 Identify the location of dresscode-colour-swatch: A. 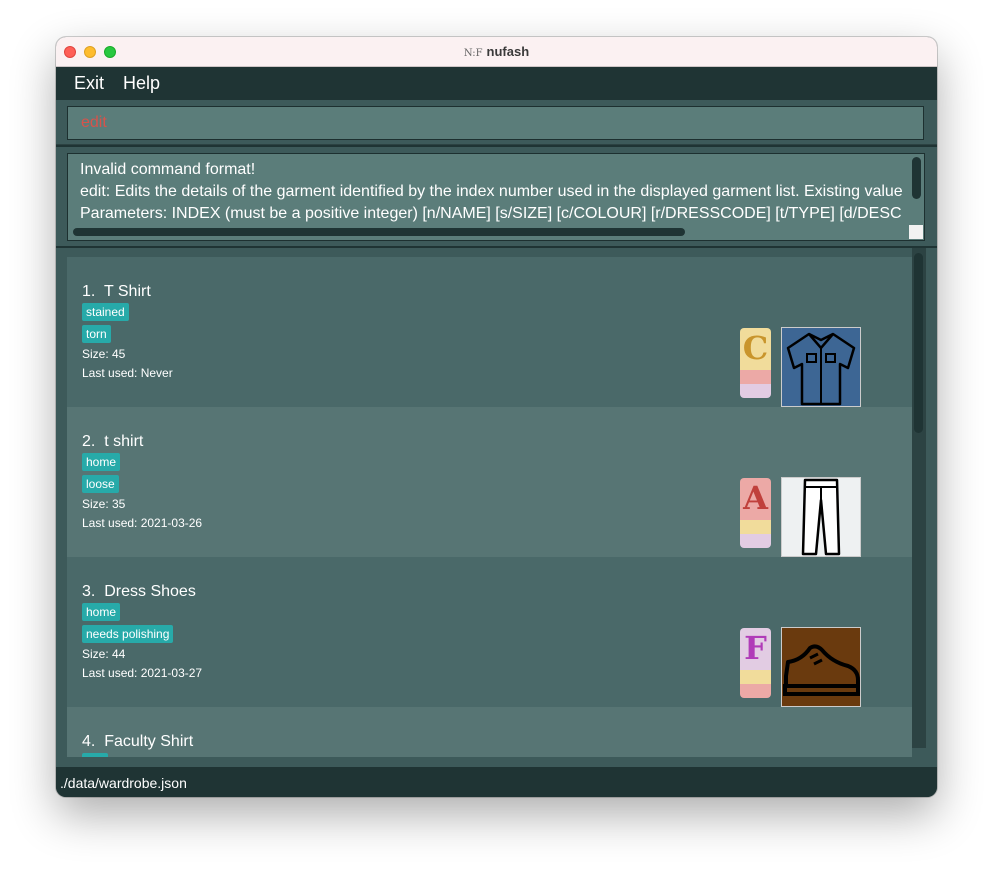
(755, 513).